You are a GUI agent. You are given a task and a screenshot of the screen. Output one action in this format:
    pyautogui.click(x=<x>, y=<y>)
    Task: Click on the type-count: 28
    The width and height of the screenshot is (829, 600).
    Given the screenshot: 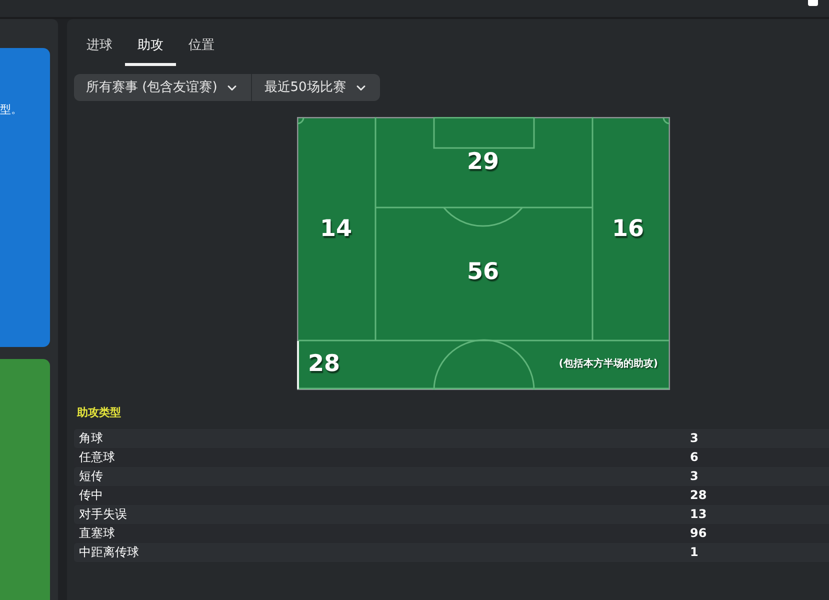 What is the action you would take?
    pyautogui.click(x=699, y=495)
    